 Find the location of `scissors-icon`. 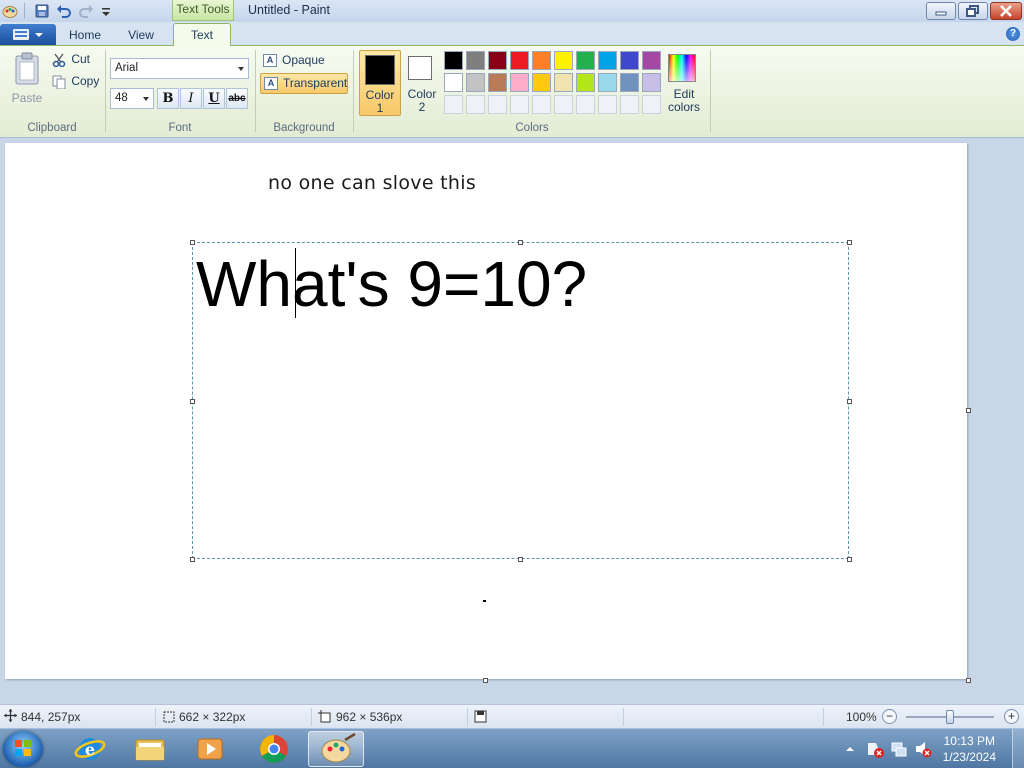

scissors-icon is located at coordinates (59, 60).